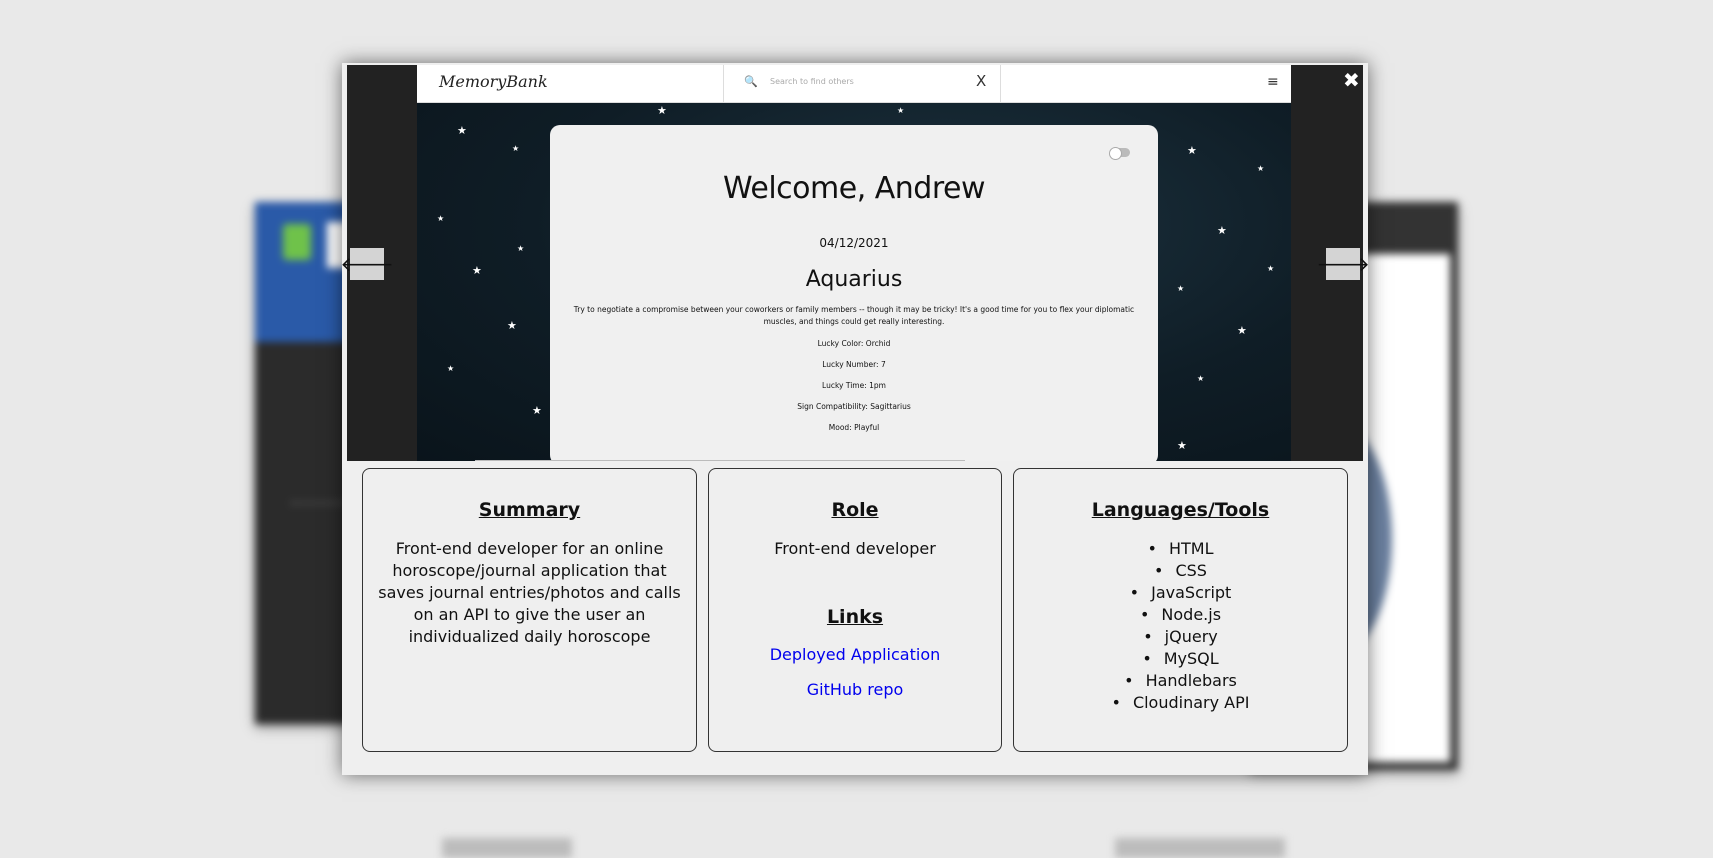 The height and width of the screenshot is (858, 1713). What do you see at coordinates (1180, 510) in the screenshot?
I see `tools-heading: Languages/Tools` at bounding box center [1180, 510].